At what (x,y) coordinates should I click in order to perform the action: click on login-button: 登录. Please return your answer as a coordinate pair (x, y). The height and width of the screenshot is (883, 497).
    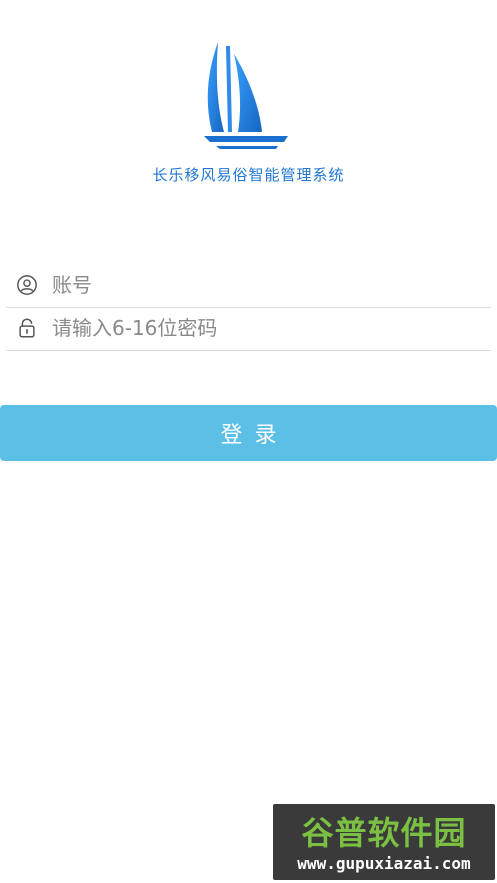
    Looking at the image, I should click on (248, 433).